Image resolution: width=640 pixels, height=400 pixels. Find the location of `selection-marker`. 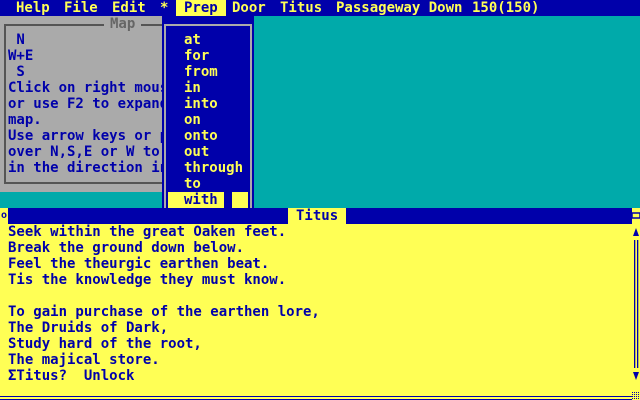

selection-marker is located at coordinates (240, 200).